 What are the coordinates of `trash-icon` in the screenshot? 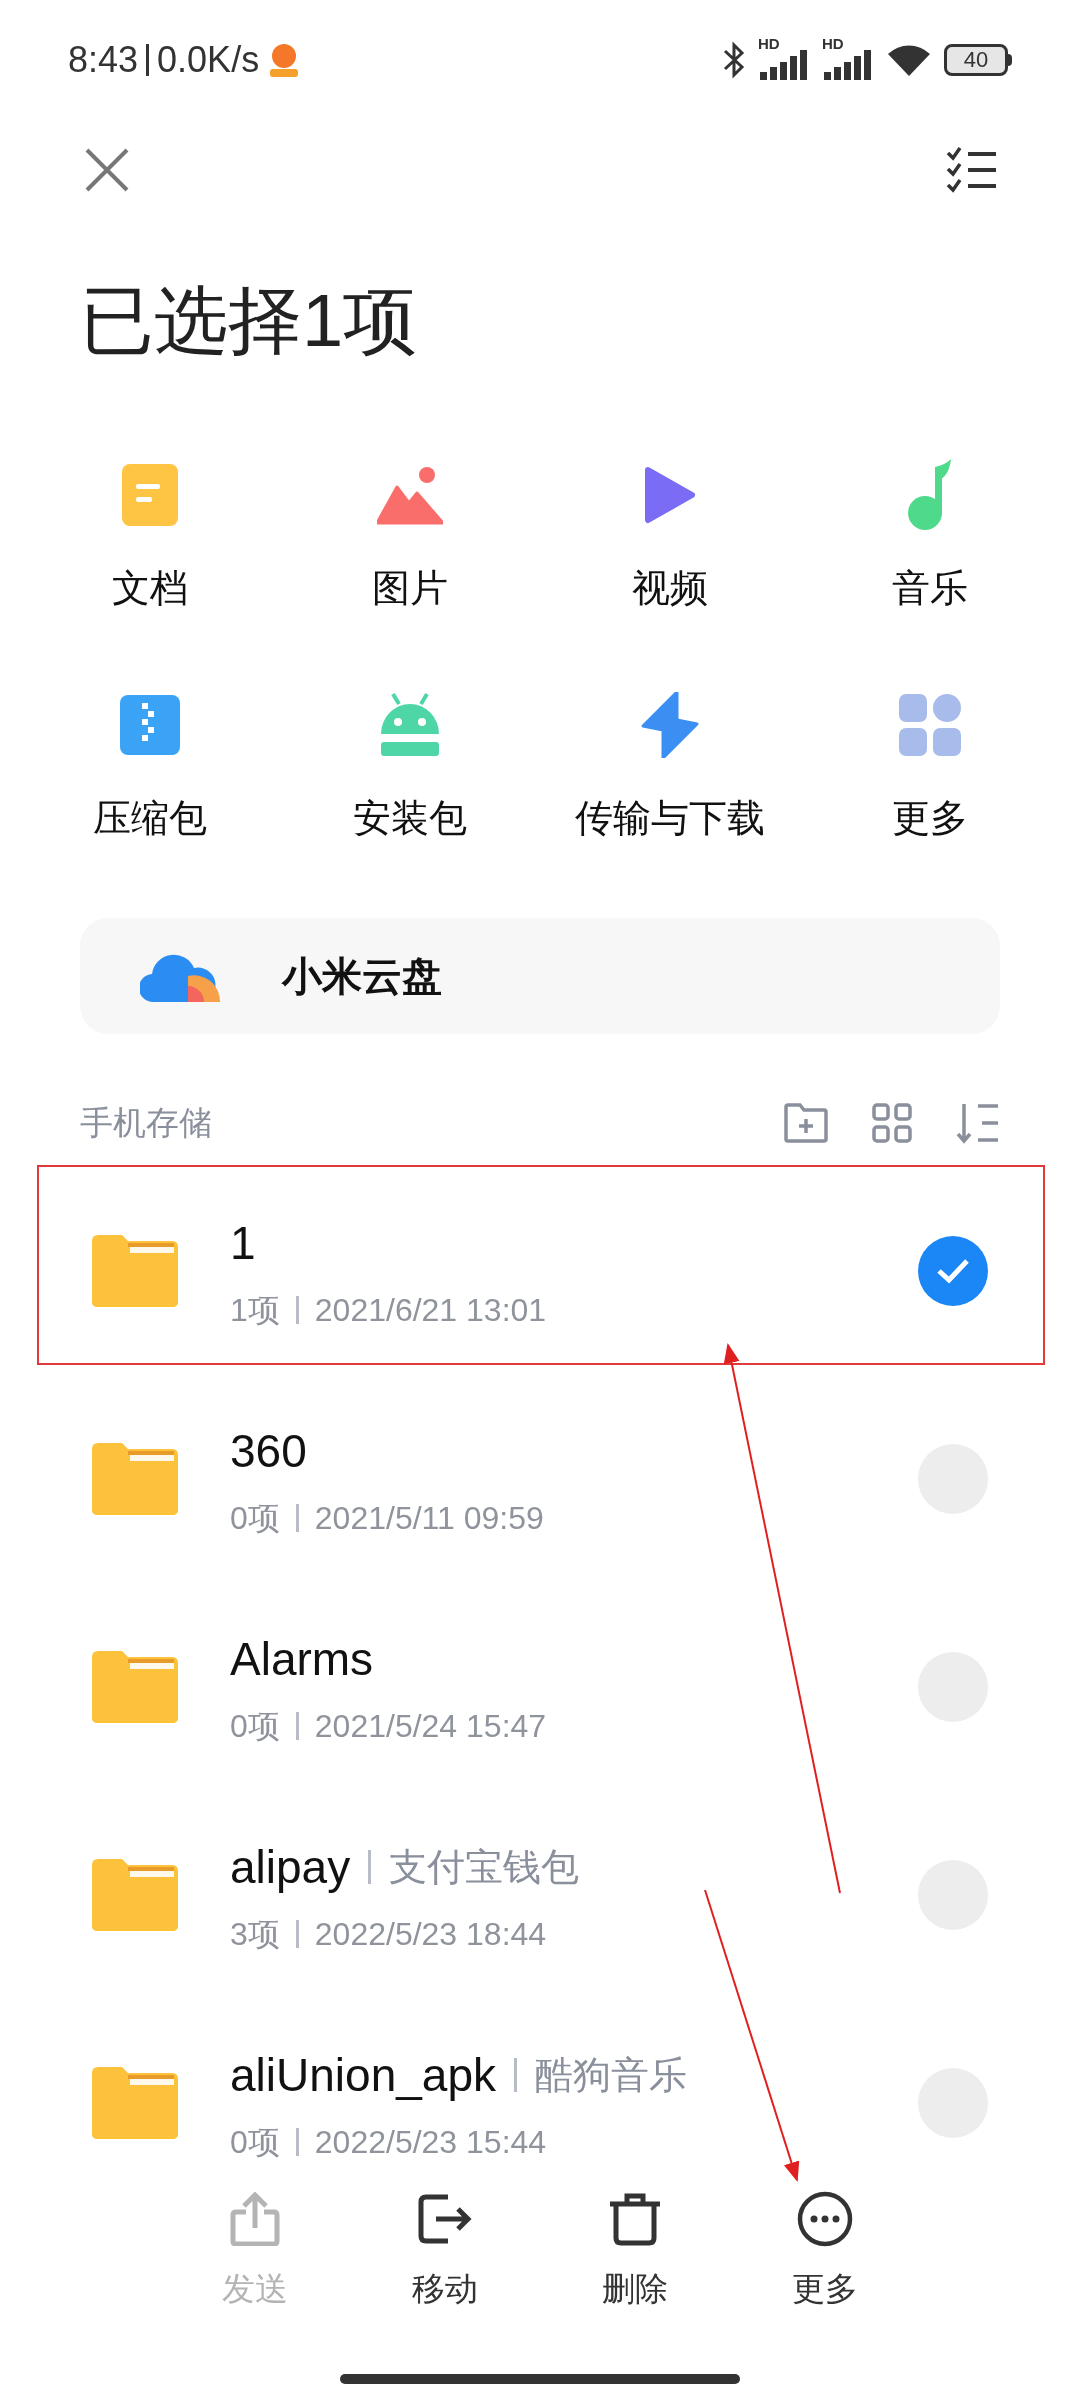 It's located at (635, 2219).